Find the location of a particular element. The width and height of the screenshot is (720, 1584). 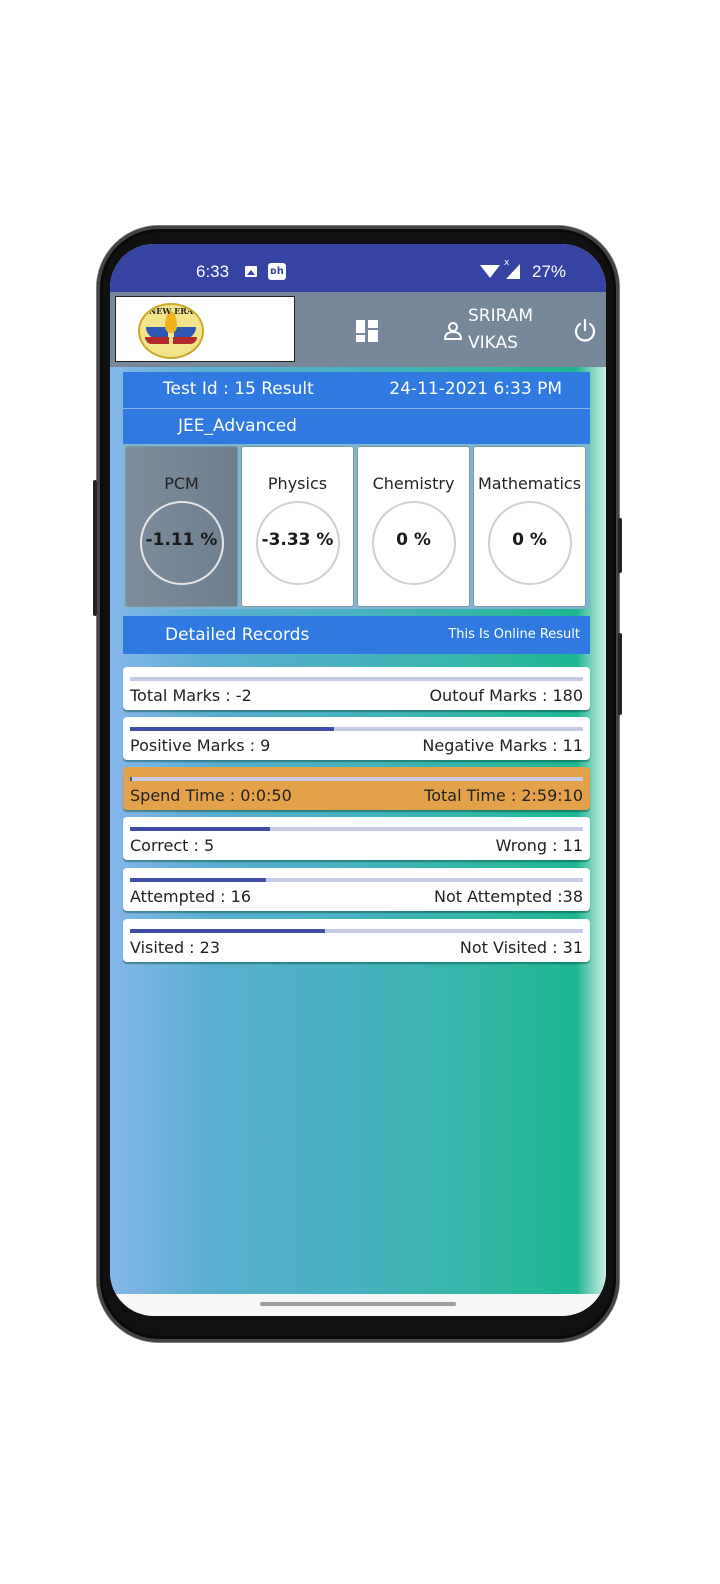

record-row: Positive Marks : 9 Negative Marks : 11 is located at coordinates (356, 738).